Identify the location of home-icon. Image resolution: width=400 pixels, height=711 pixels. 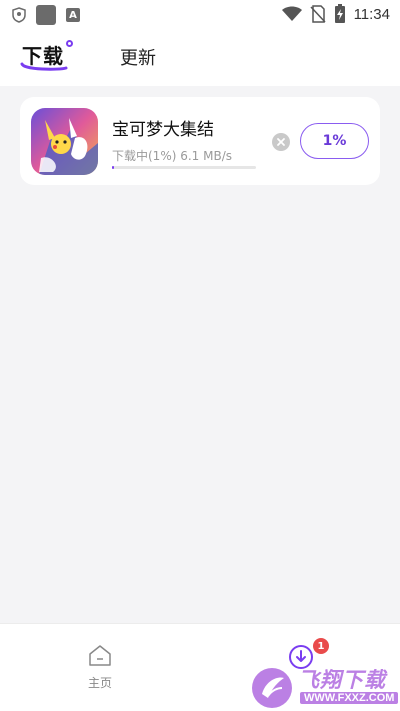
(100, 655).